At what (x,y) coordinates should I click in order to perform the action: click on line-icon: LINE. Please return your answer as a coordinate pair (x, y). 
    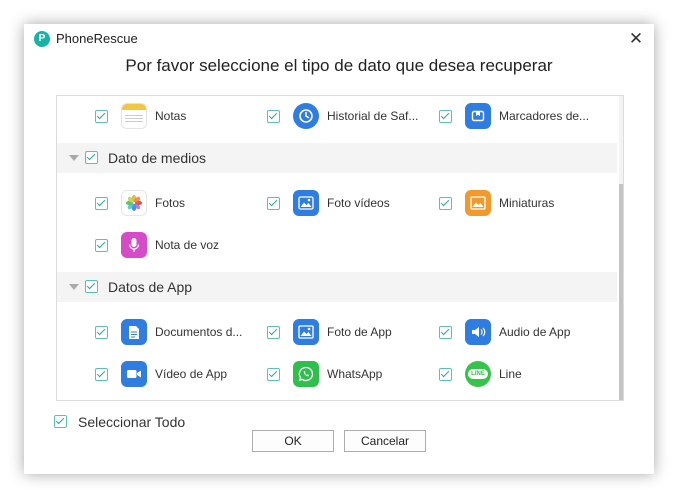
    Looking at the image, I should click on (478, 374).